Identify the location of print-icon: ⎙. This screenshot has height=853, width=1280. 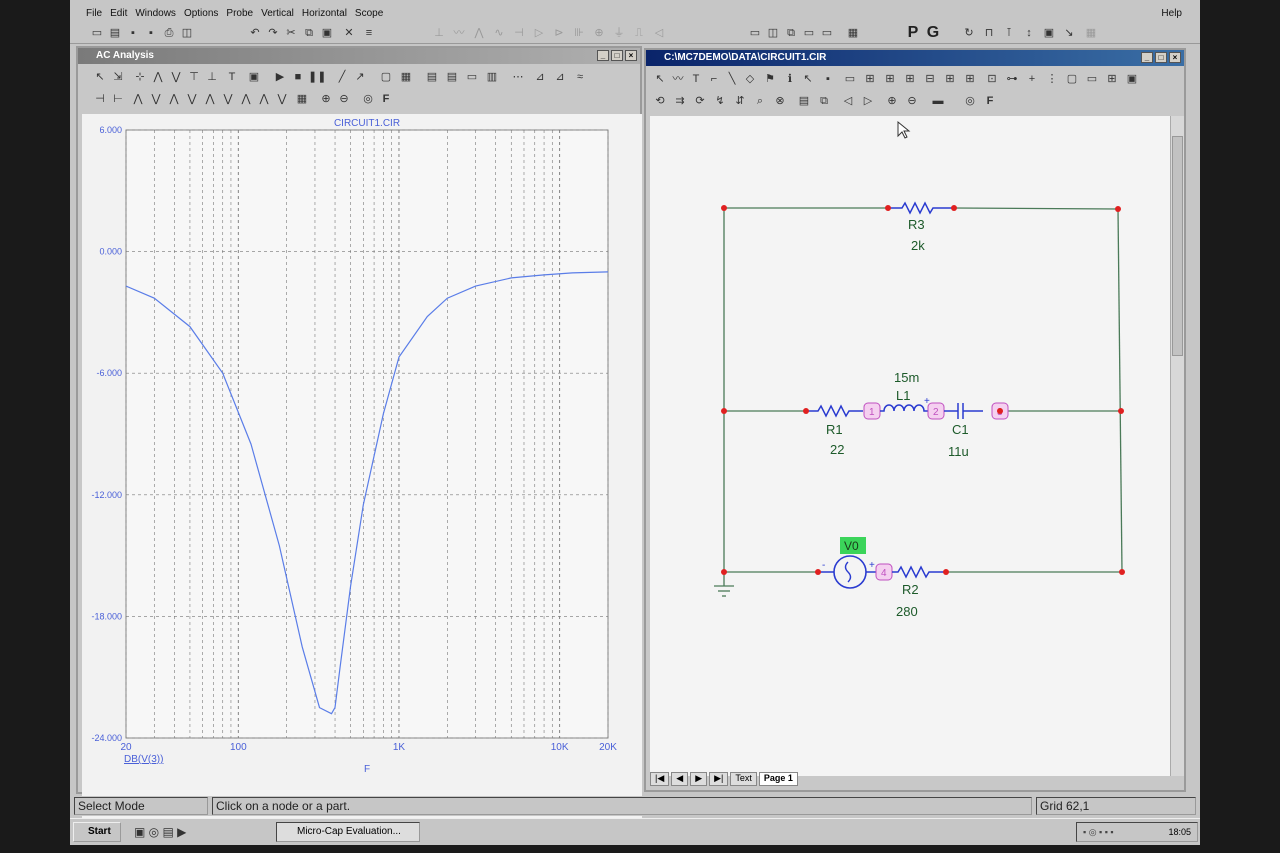
(169, 33).